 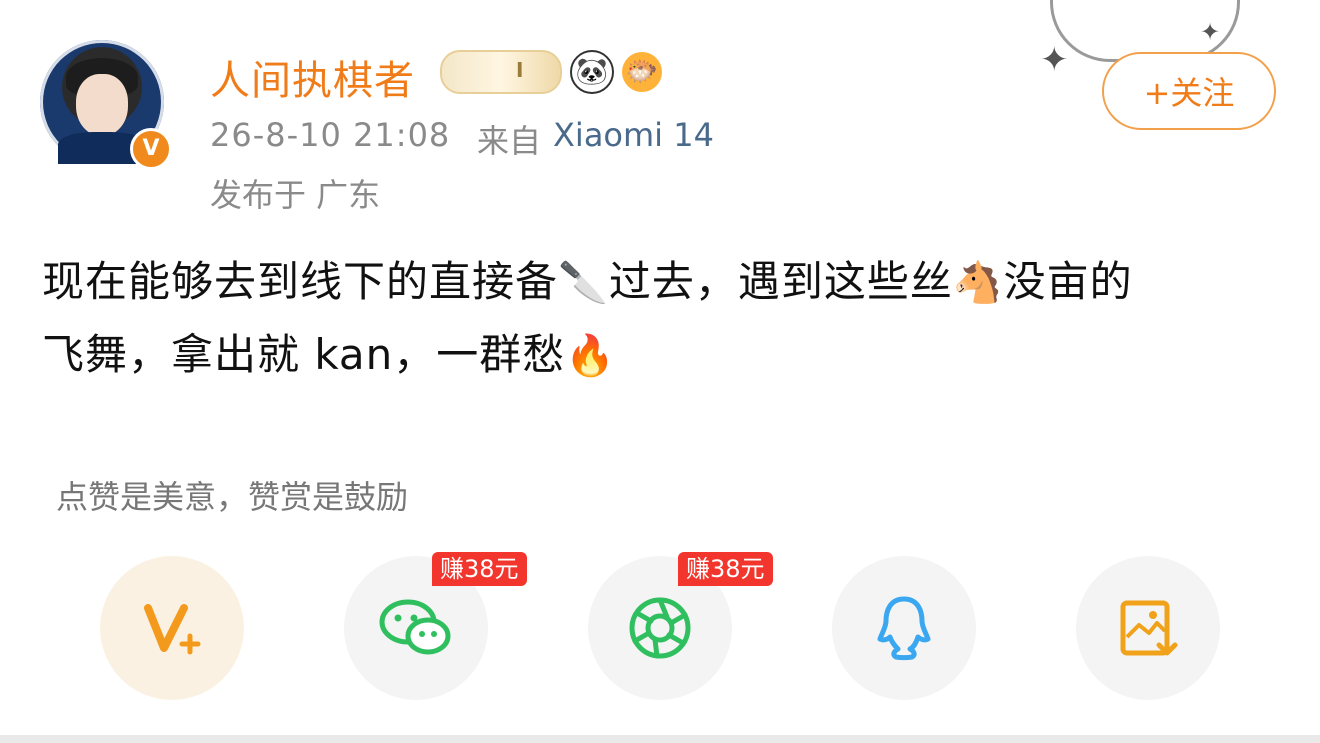 What do you see at coordinates (330, 135) in the screenshot?
I see `post-time: 26-8-10 21:08` at bounding box center [330, 135].